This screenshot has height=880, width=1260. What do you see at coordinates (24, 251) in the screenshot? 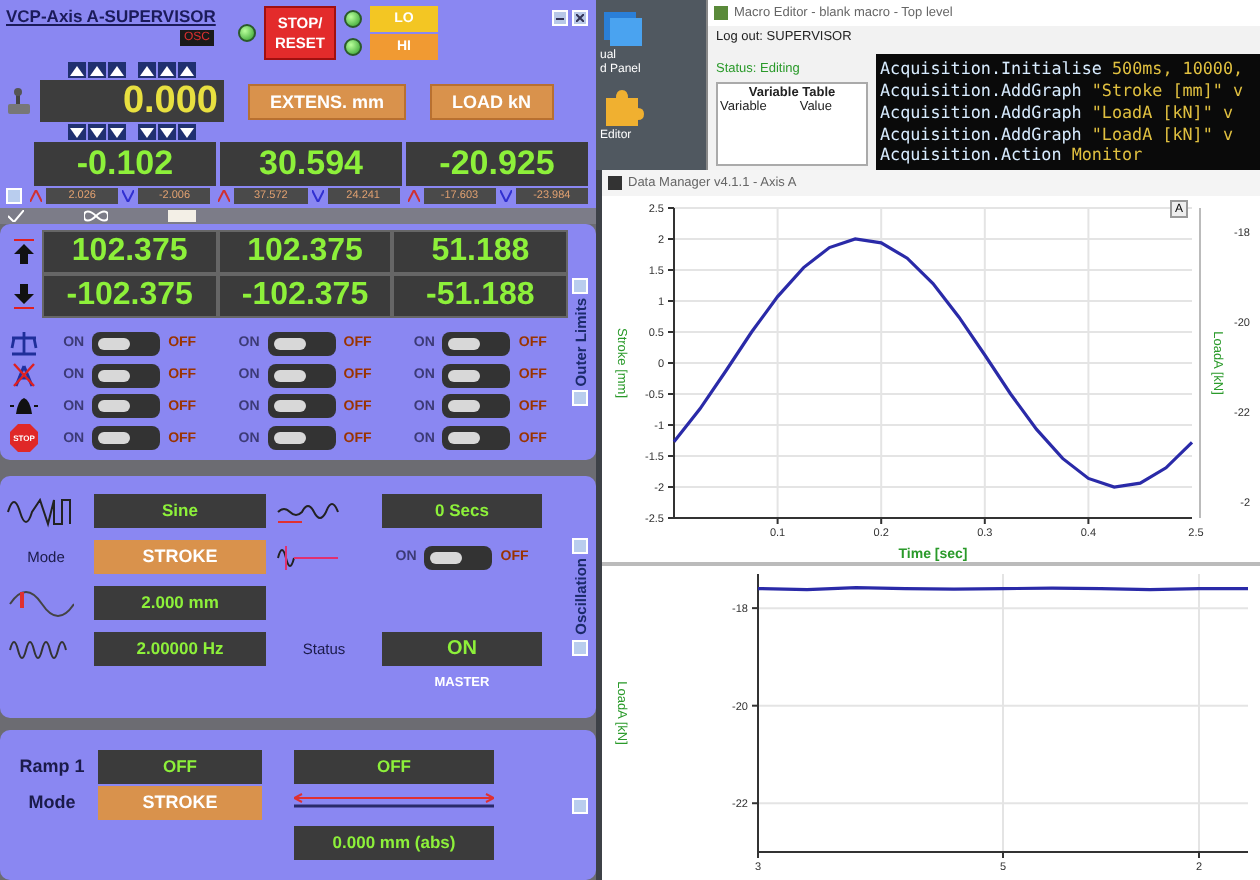
I see `up-arrow-icon` at bounding box center [24, 251].